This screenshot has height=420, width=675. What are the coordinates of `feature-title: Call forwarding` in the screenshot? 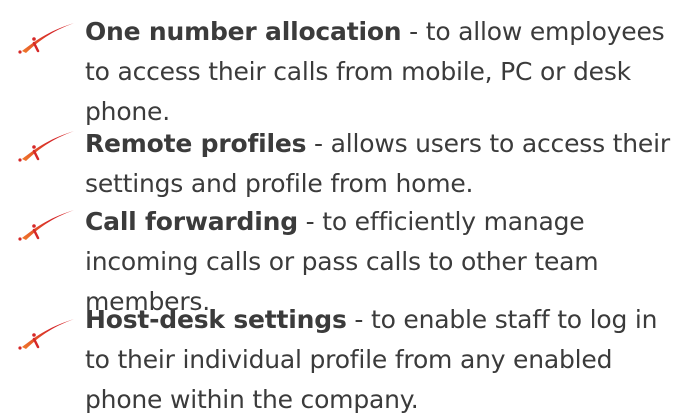 It's located at (191, 221).